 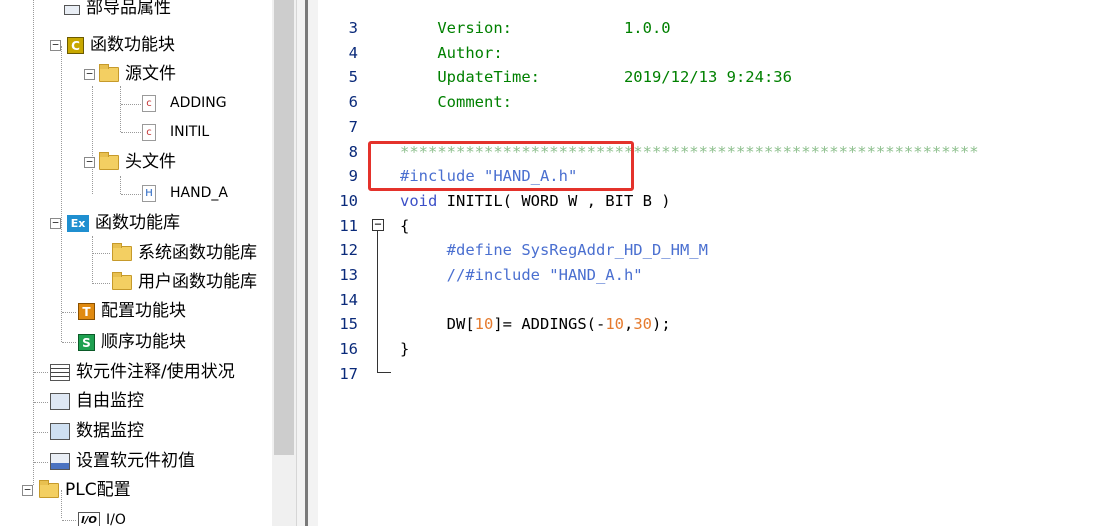 I want to click on line-number: 10, so click(x=348, y=200).